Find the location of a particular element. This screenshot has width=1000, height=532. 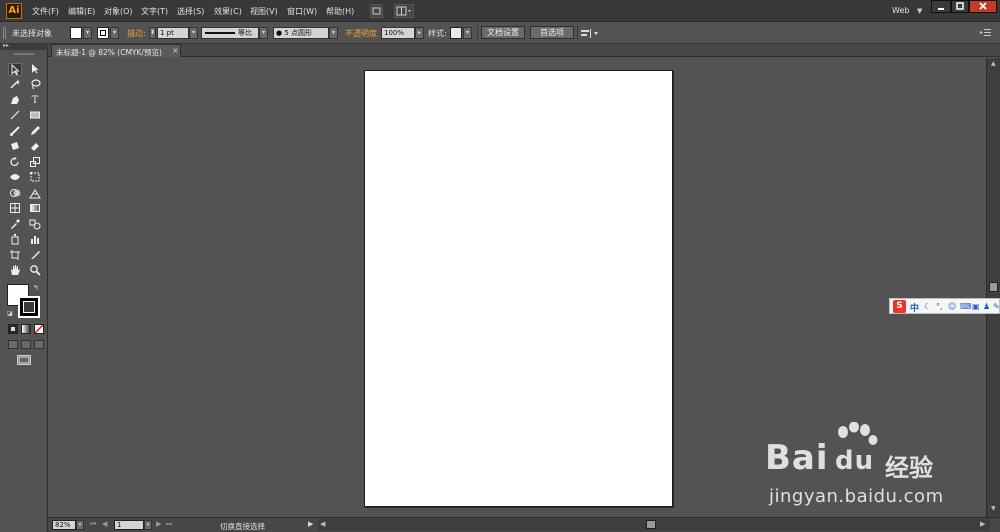

draw-normal-button is located at coordinates (13, 344).